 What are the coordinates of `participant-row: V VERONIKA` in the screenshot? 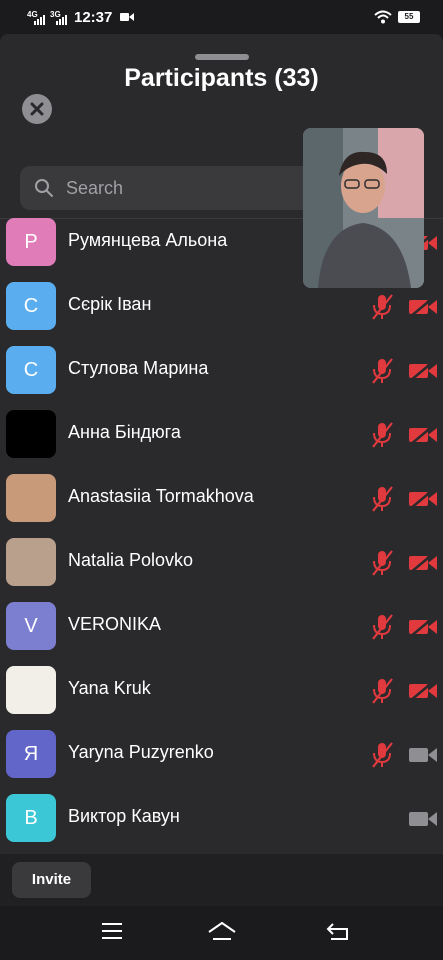 It's located at (221, 626).